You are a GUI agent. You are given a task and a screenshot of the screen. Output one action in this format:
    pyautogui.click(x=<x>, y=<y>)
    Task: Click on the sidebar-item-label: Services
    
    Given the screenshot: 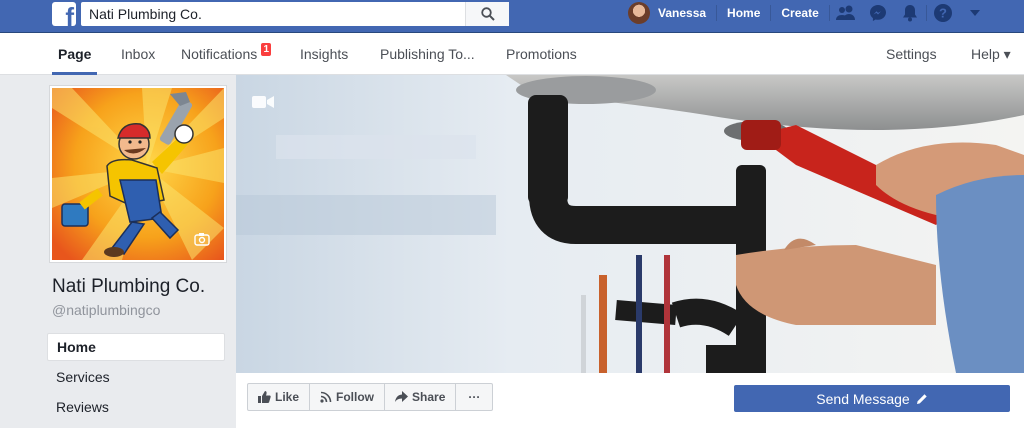 What is the action you would take?
    pyautogui.click(x=83, y=377)
    